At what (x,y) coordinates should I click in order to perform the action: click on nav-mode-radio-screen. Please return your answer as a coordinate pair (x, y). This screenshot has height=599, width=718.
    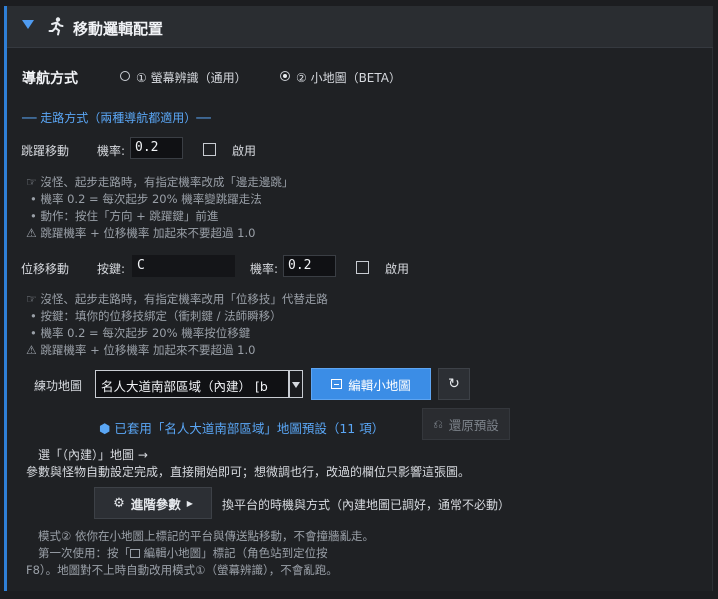
    Looking at the image, I should click on (125, 76).